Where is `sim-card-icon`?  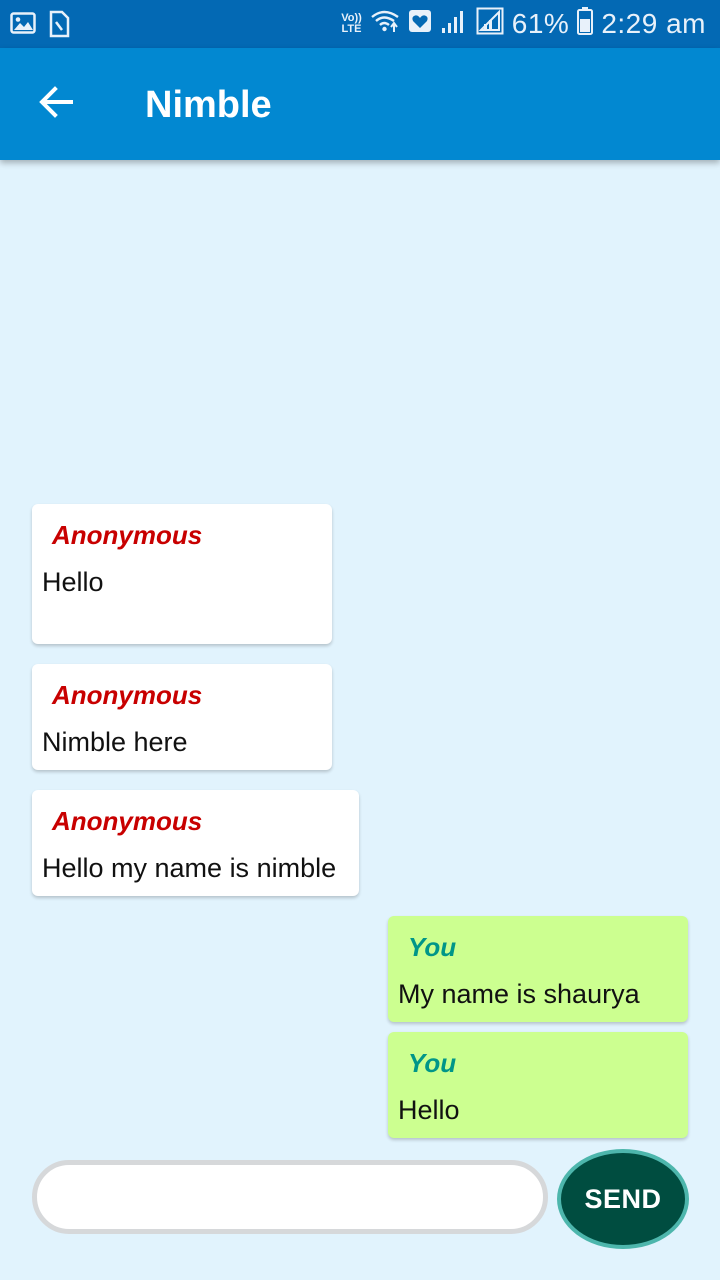 sim-card-icon is located at coordinates (59, 26).